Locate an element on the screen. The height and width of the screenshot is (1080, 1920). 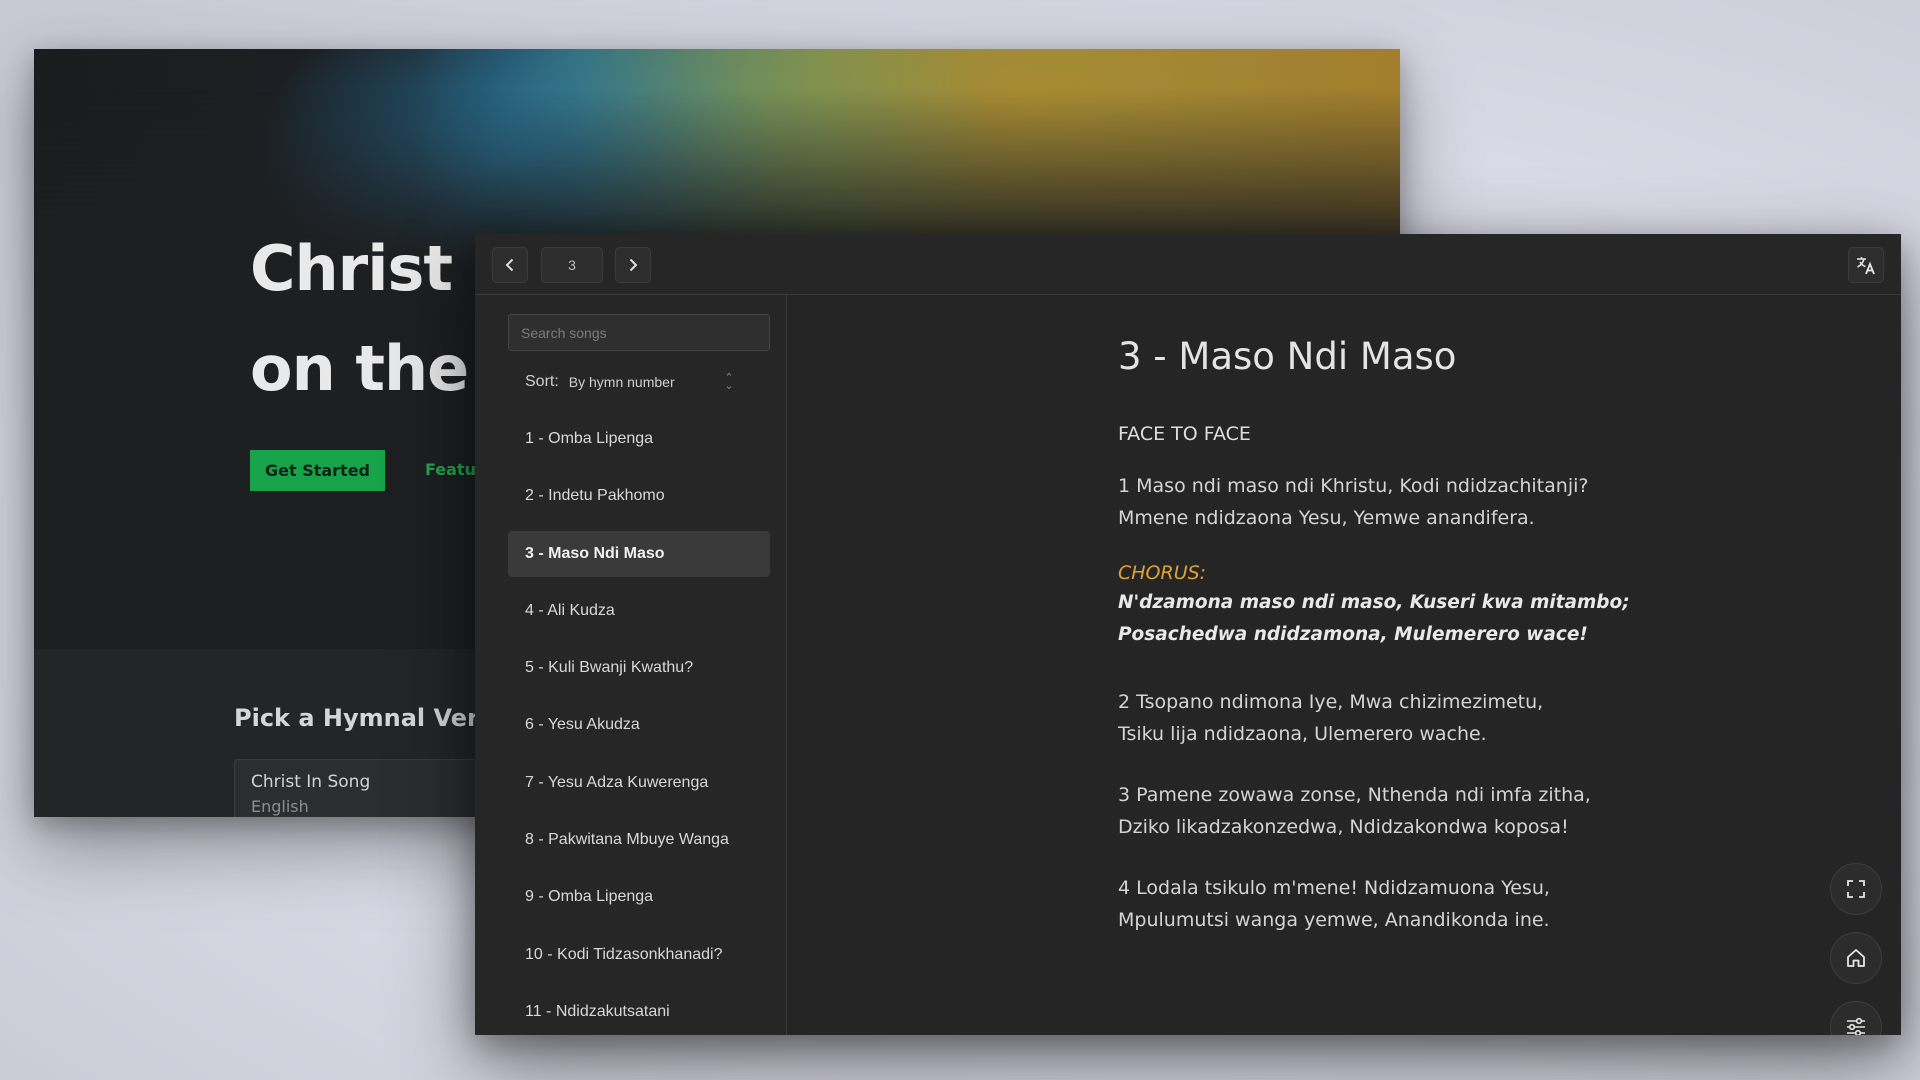
sort-control: Sort: By hymn number ⌃ ⌄ is located at coordinates (630, 382).